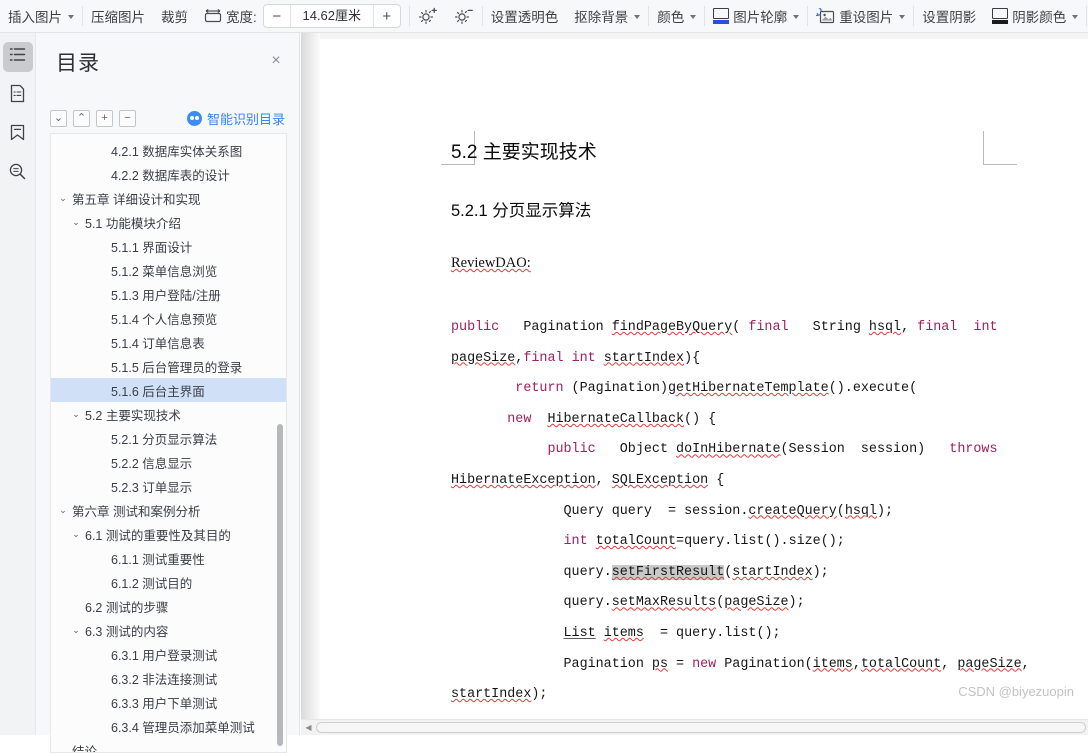 The image size is (1088, 753). What do you see at coordinates (168, 726) in the screenshot?
I see `toc-item: 6.3.4 管理员添加菜单测试` at bounding box center [168, 726].